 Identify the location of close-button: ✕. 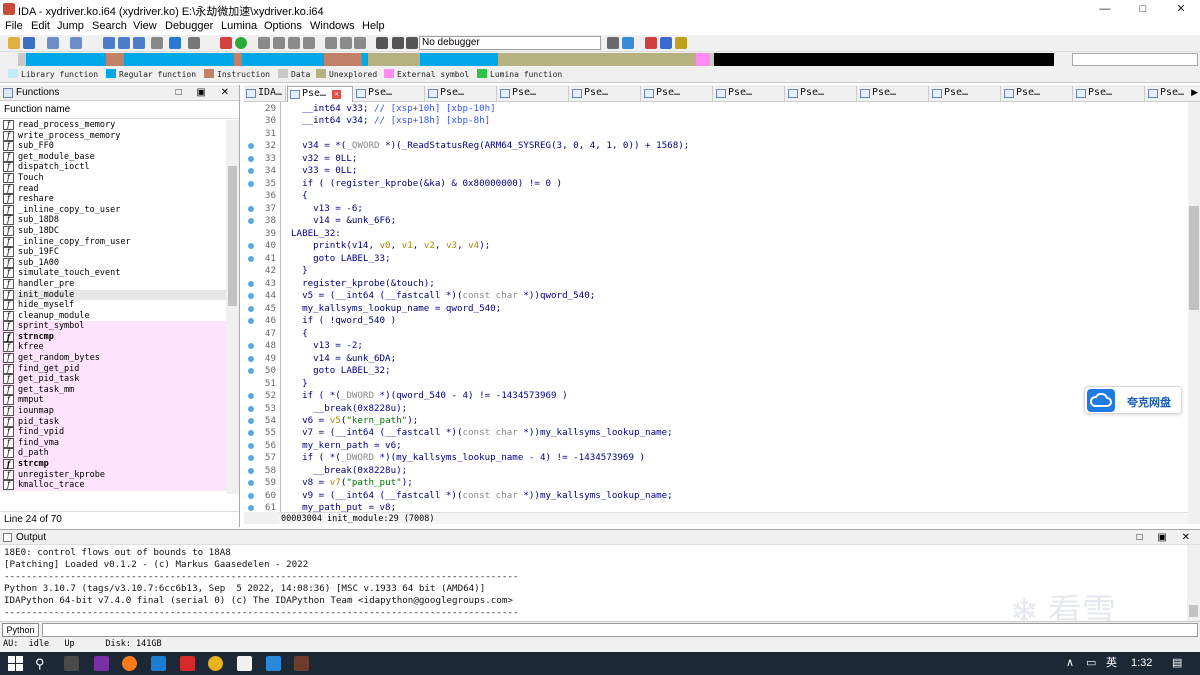
(1181, 9).